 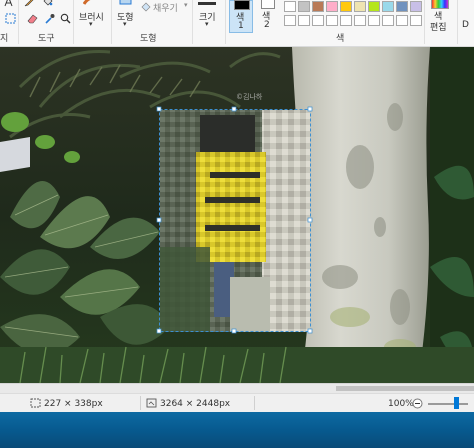 I want to click on scrollbar-thumb, so click(x=405, y=388).